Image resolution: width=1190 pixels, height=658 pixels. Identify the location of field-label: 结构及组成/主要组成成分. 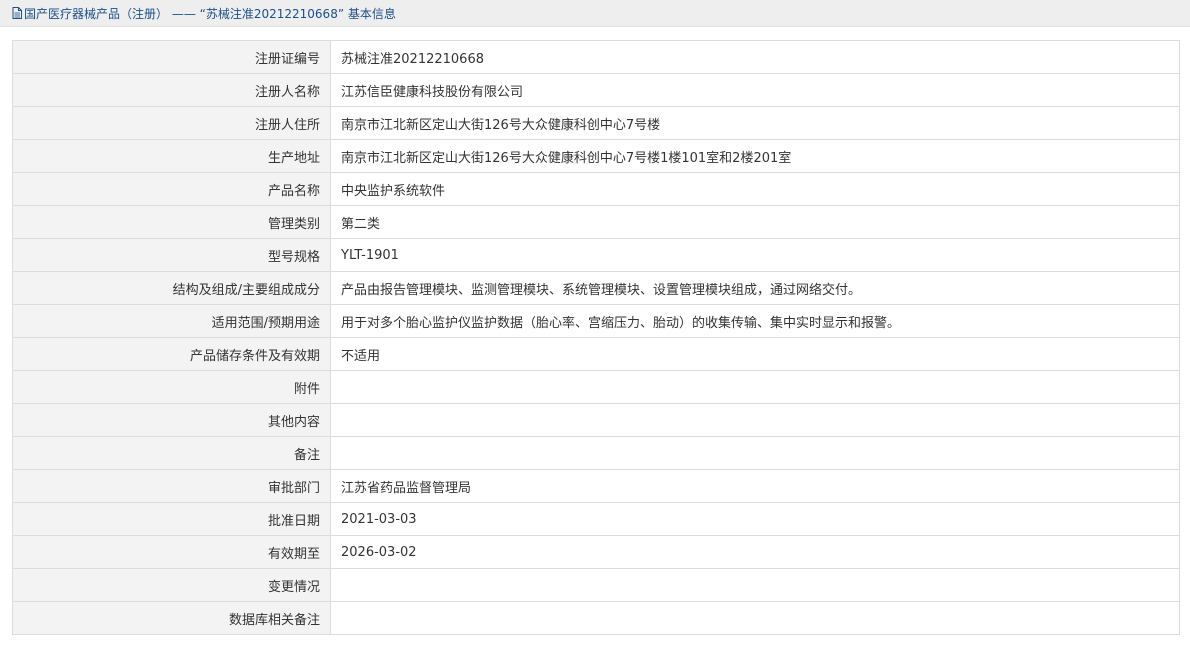
(171, 288).